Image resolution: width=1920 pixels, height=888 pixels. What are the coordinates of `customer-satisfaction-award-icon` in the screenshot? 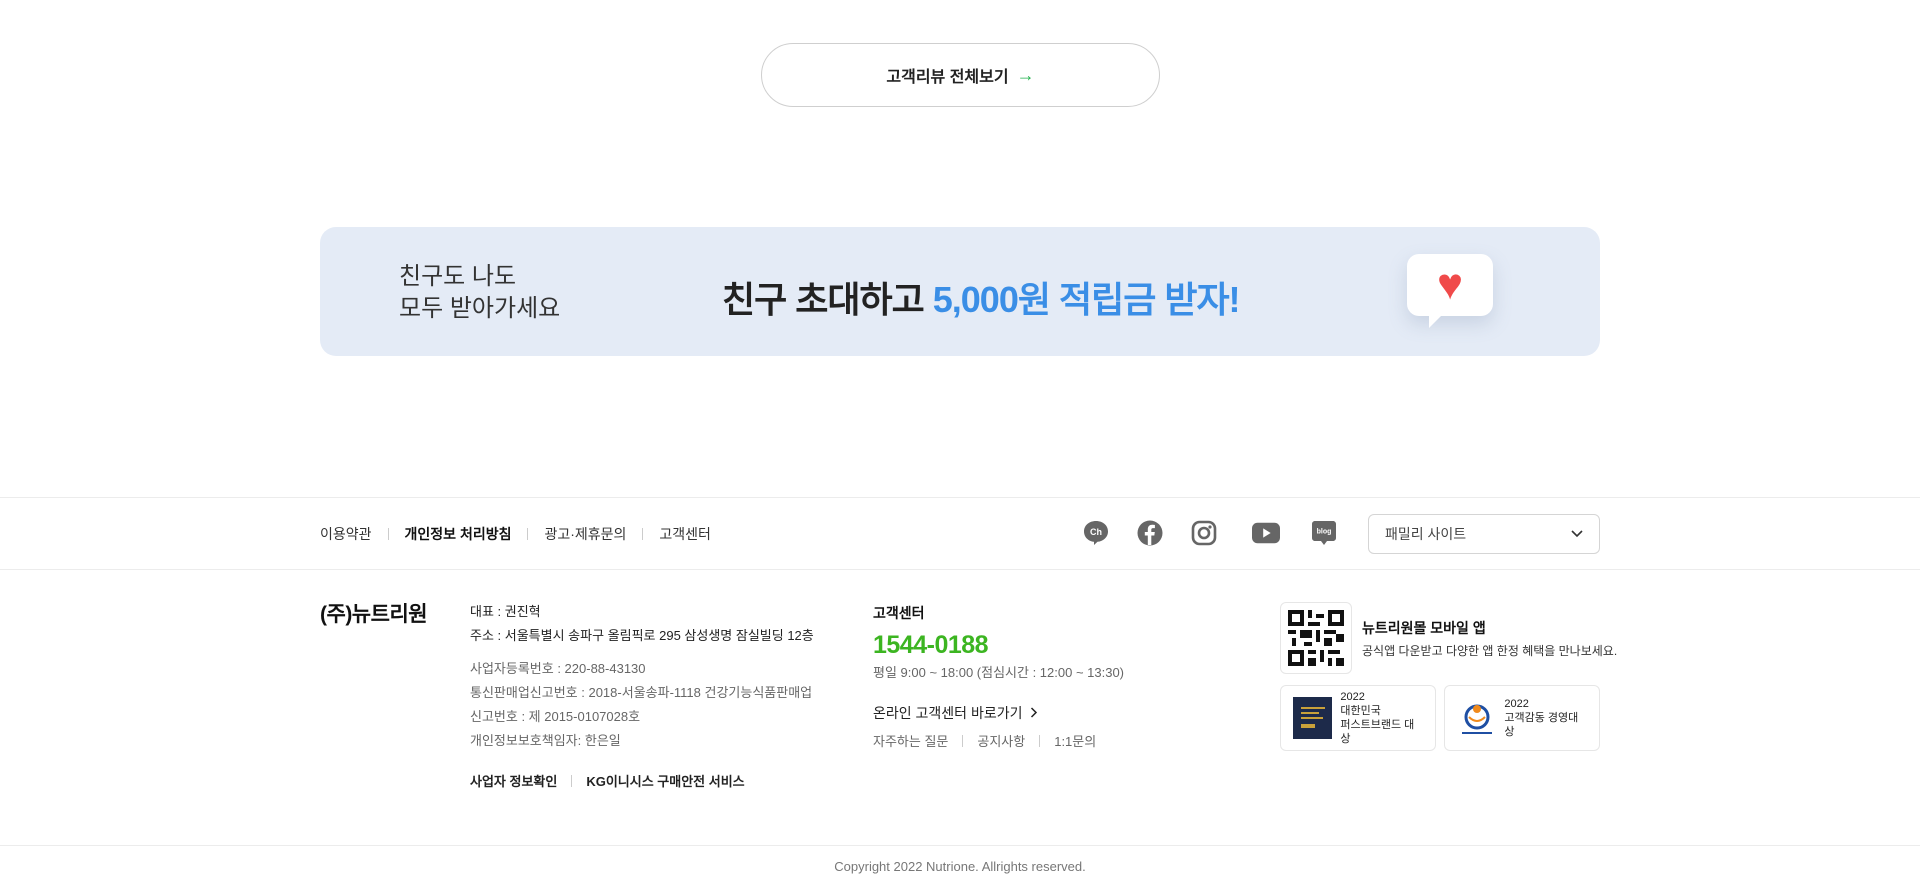 It's located at (1476, 718).